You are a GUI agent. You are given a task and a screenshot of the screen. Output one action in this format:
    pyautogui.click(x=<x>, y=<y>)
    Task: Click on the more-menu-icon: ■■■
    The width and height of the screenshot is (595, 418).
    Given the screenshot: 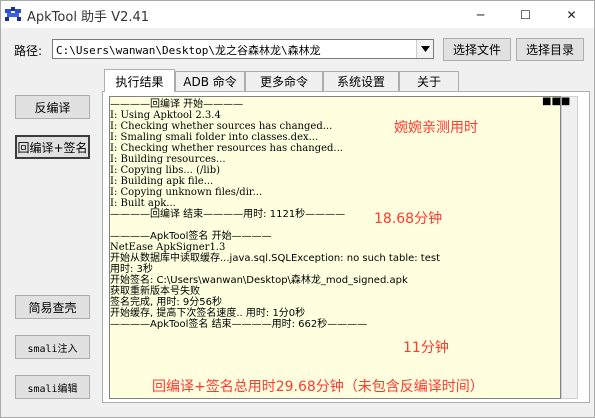 What is the action you would take?
    pyautogui.click(x=556, y=102)
    